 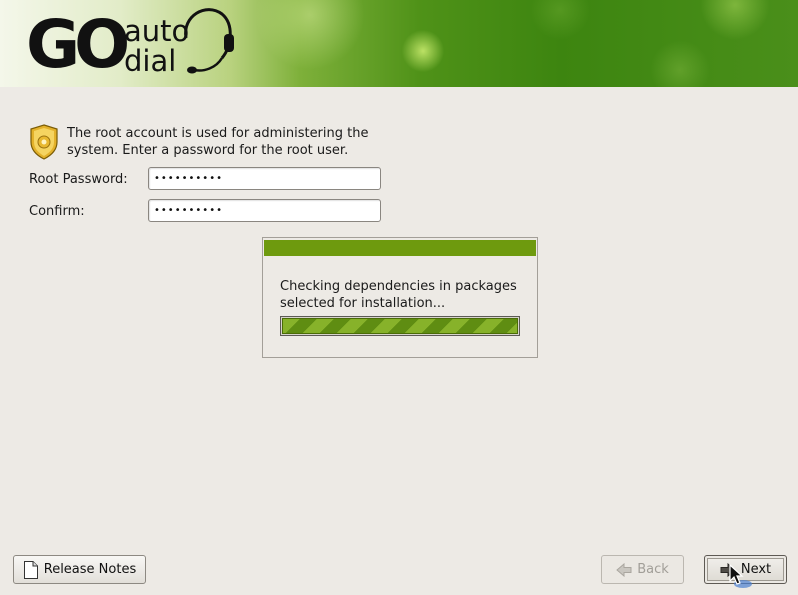 What do you see at coordinates (44, 142) in the screenshot?
I see `shield-badge-icon` at bounding box center [44, 142].